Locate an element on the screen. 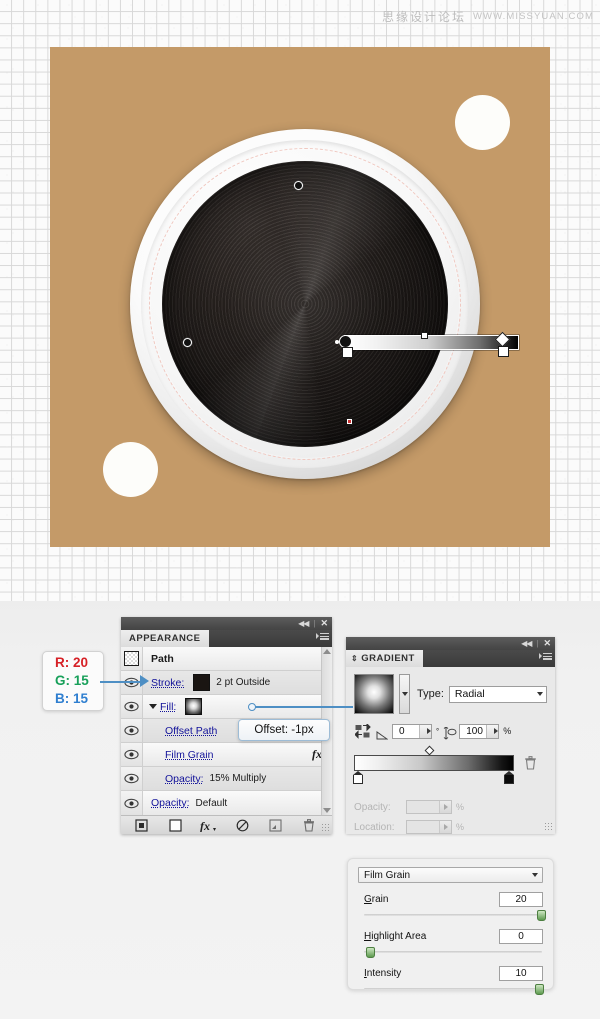 This screenshot has height=1019, width=600. gradient-aspect-stepper is located at coordinates (492, 731).